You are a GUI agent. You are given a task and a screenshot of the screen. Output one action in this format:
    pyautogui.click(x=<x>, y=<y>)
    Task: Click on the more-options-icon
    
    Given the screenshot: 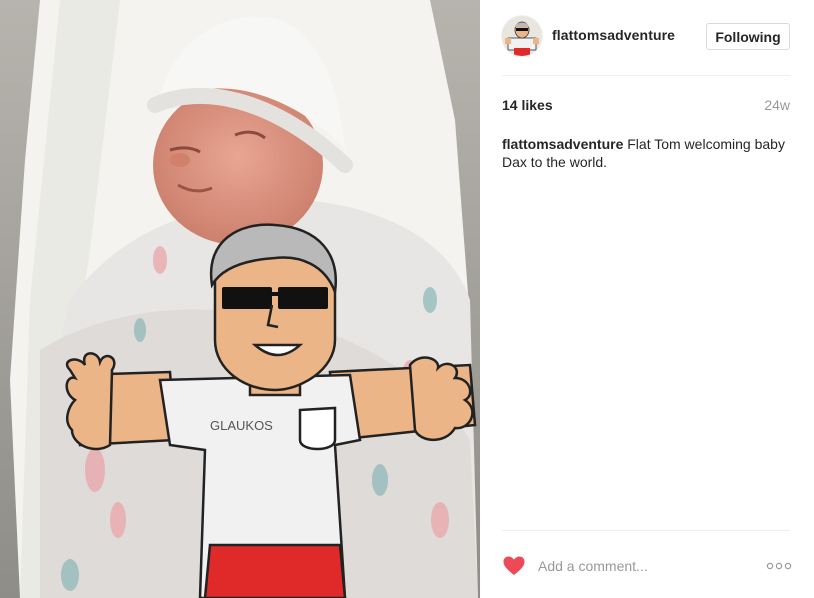 What is the action you would take?
    pyautogui.click(x=779, y=566)
    